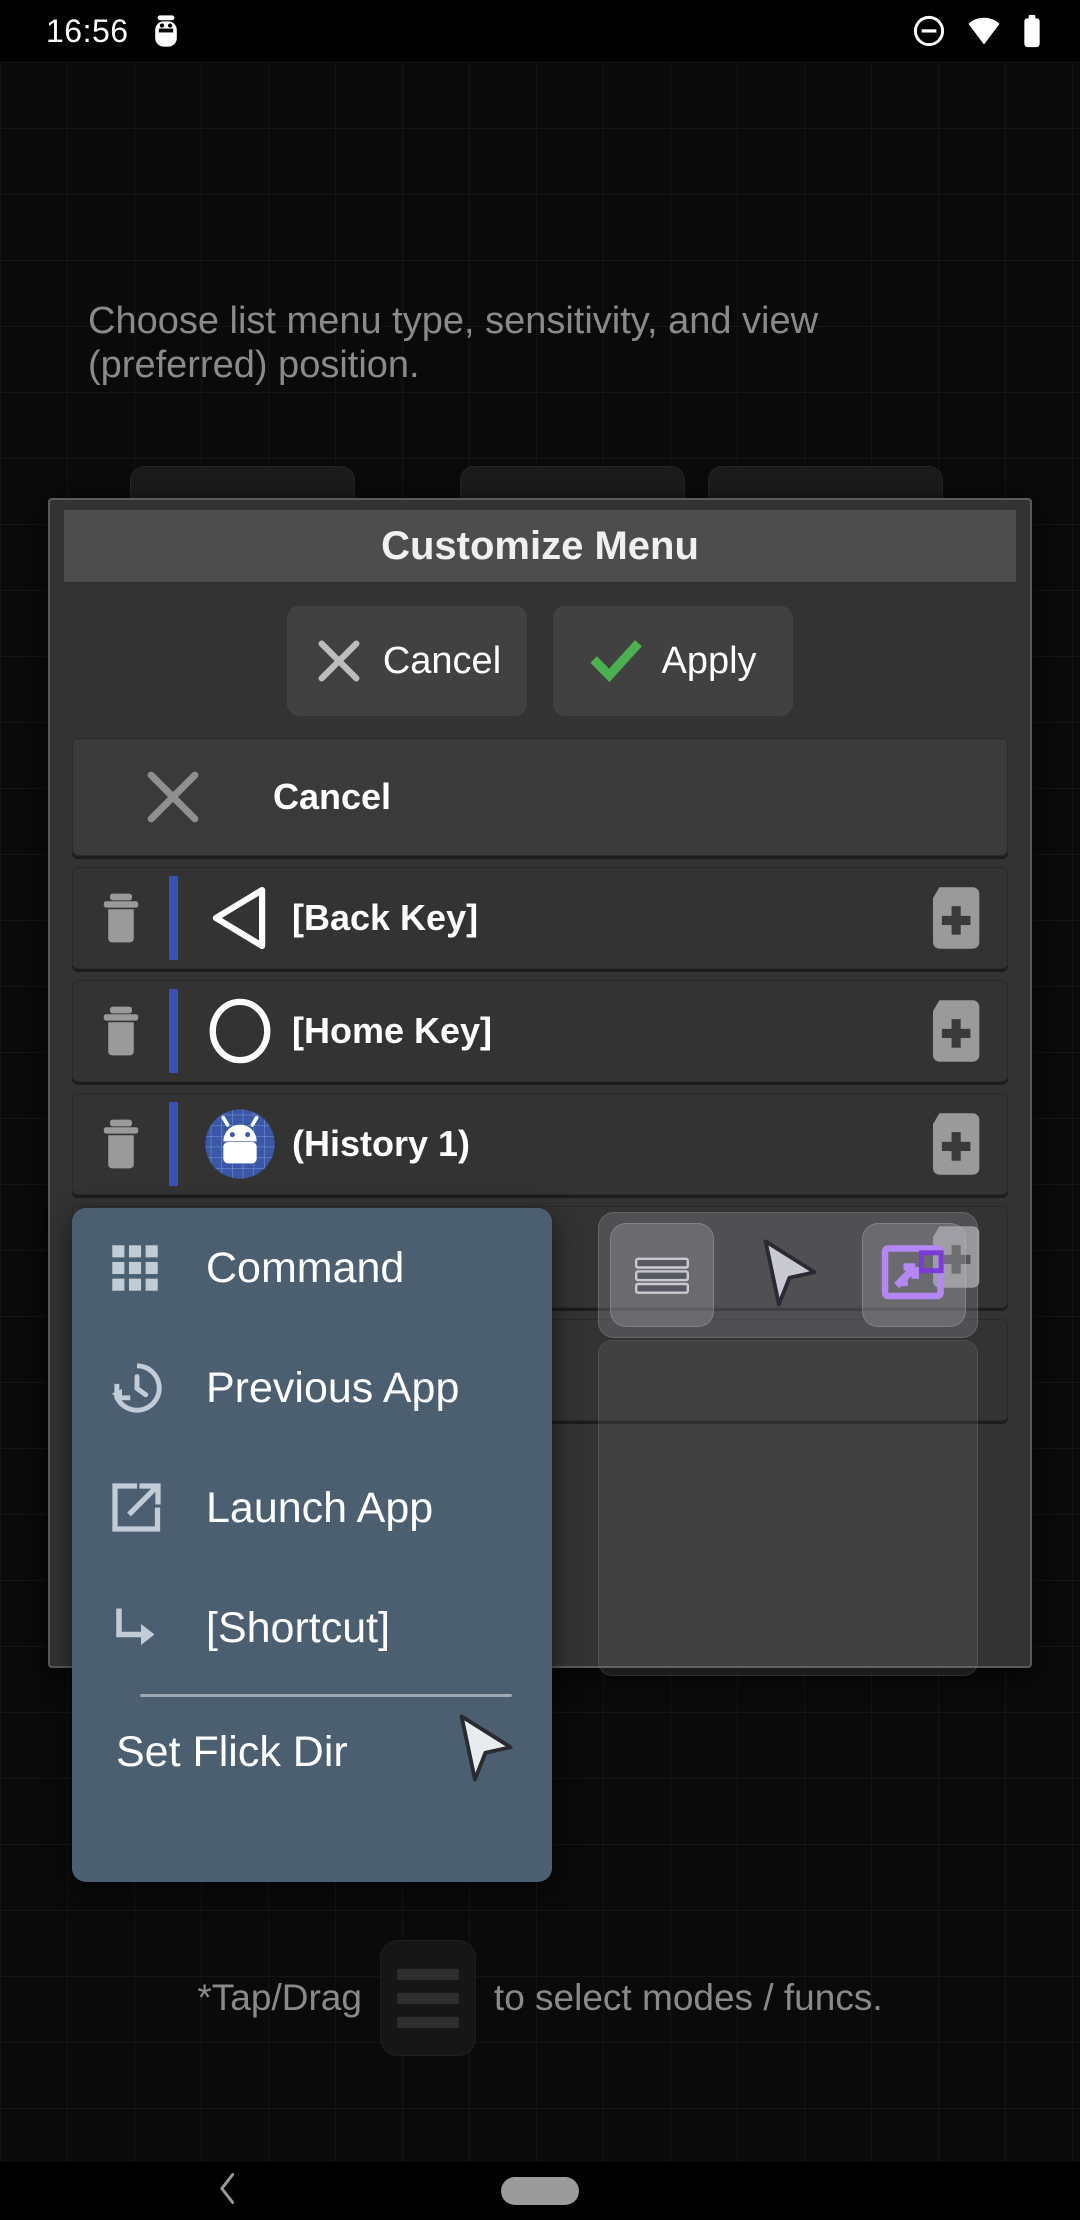  Describe the element at coordinates (540, 1031) in the screenshot. I see `list-row-home-key: [Home Key]` at that location.